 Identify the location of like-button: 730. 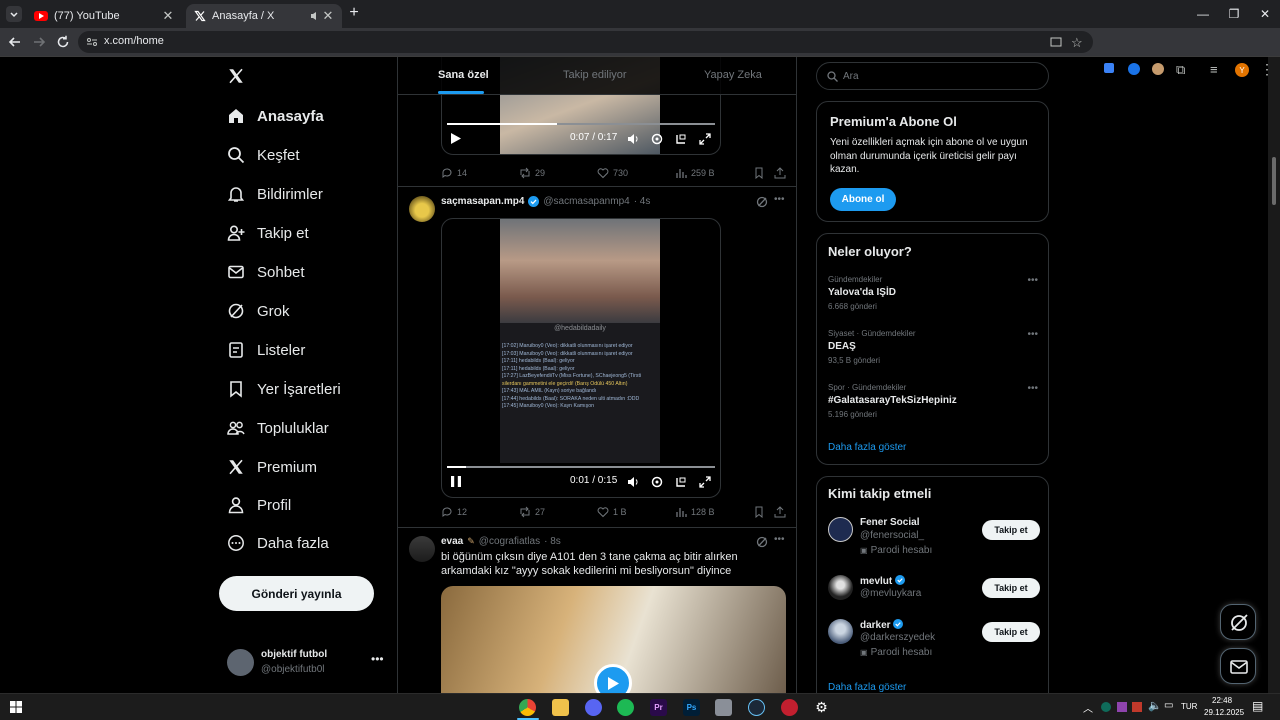
(612, 173).